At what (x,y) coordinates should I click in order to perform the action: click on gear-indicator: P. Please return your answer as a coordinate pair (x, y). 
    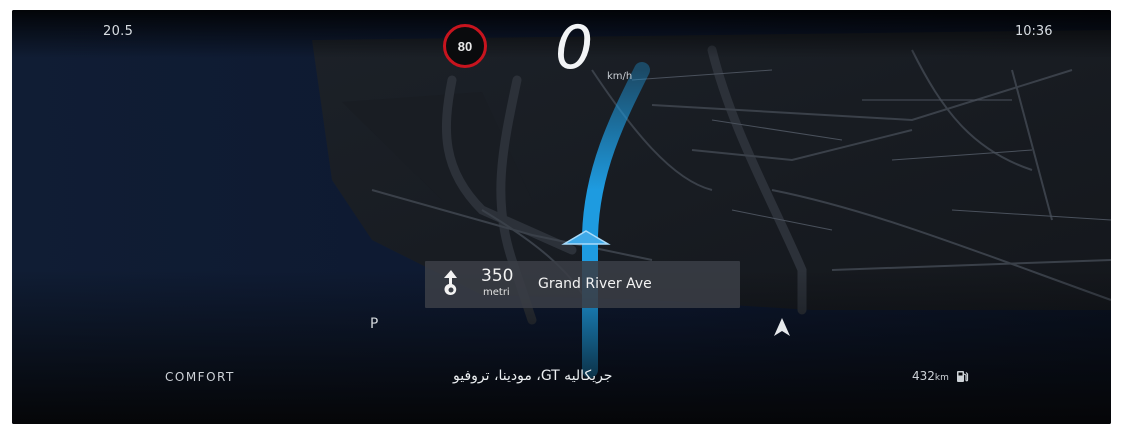
    Looking at the image, I should click on (374, 324).